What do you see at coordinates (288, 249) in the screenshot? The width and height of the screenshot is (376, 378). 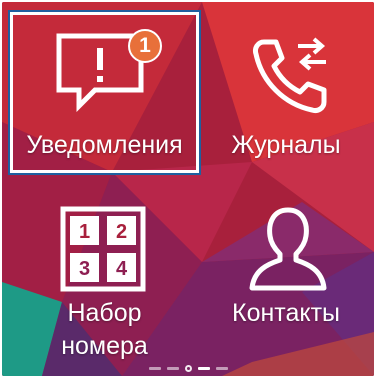 I see `person-icon` at bounding box center [288, 249].